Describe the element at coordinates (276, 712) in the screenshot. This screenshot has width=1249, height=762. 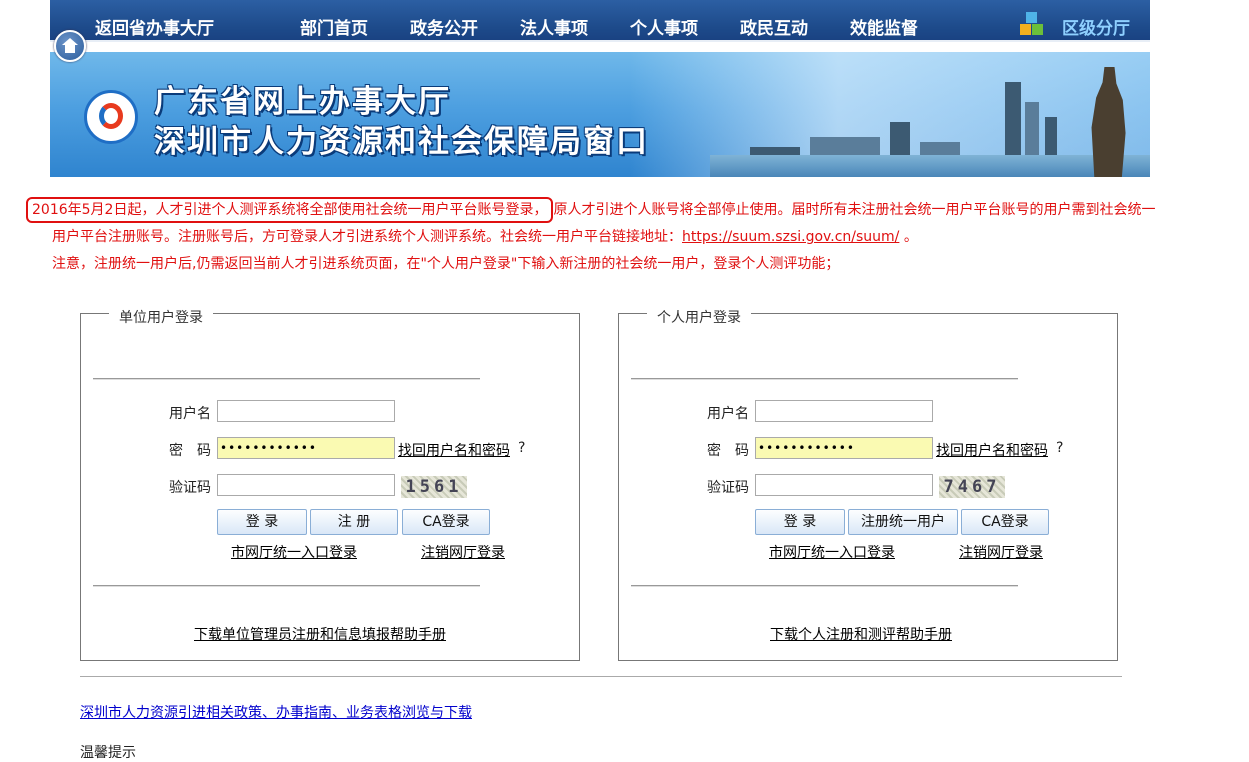
I see `policy-download-link: 深圳市人力资源引进相关政策、办事指南、业务表格浏览与下载` at that location.